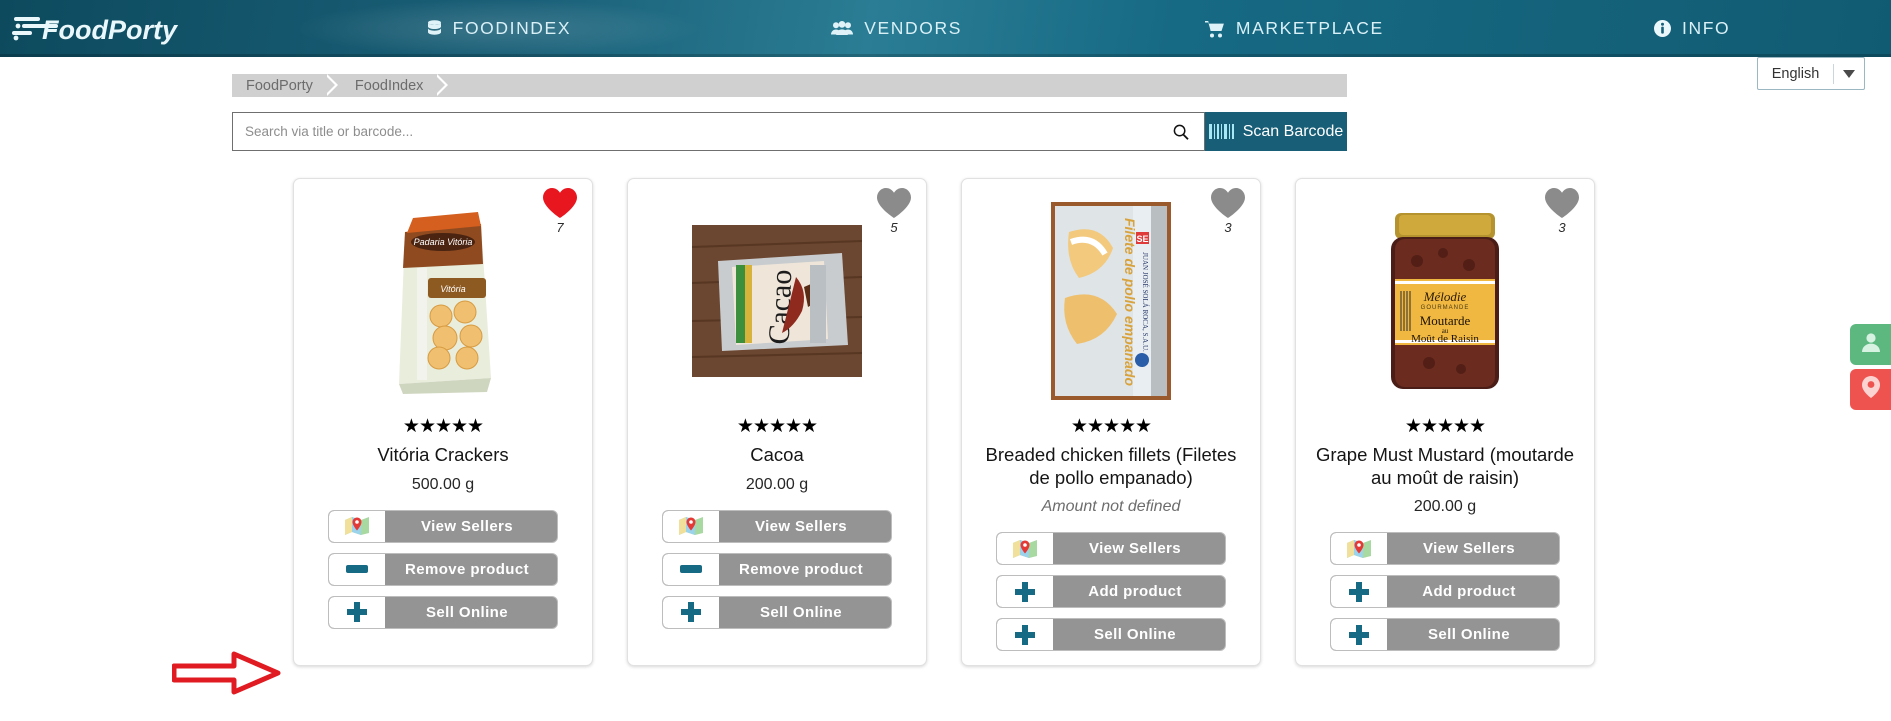 The height and width of the screenshot is (721, 1891). I want to click on breadcrumb-item-foodindex: FoodIndex, so click(396, 85).